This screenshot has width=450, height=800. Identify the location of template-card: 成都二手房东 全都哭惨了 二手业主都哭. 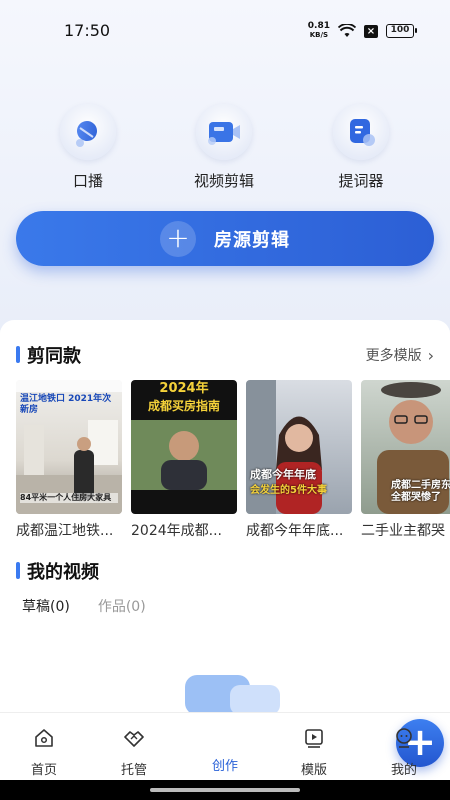
(405, 460).